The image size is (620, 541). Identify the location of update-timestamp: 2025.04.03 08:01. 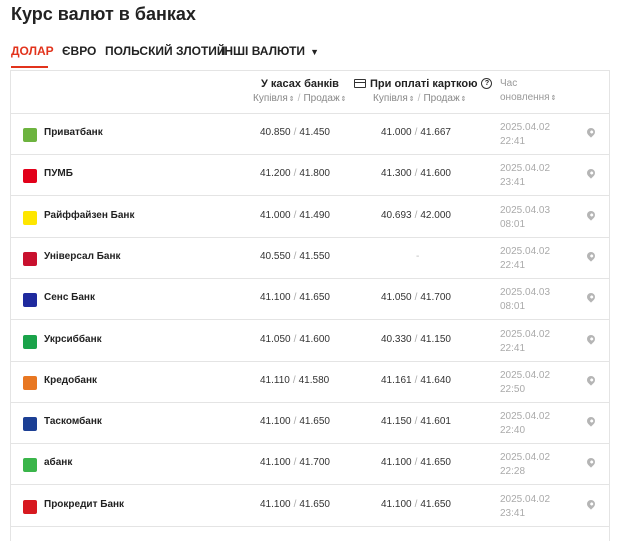
(525, 218).